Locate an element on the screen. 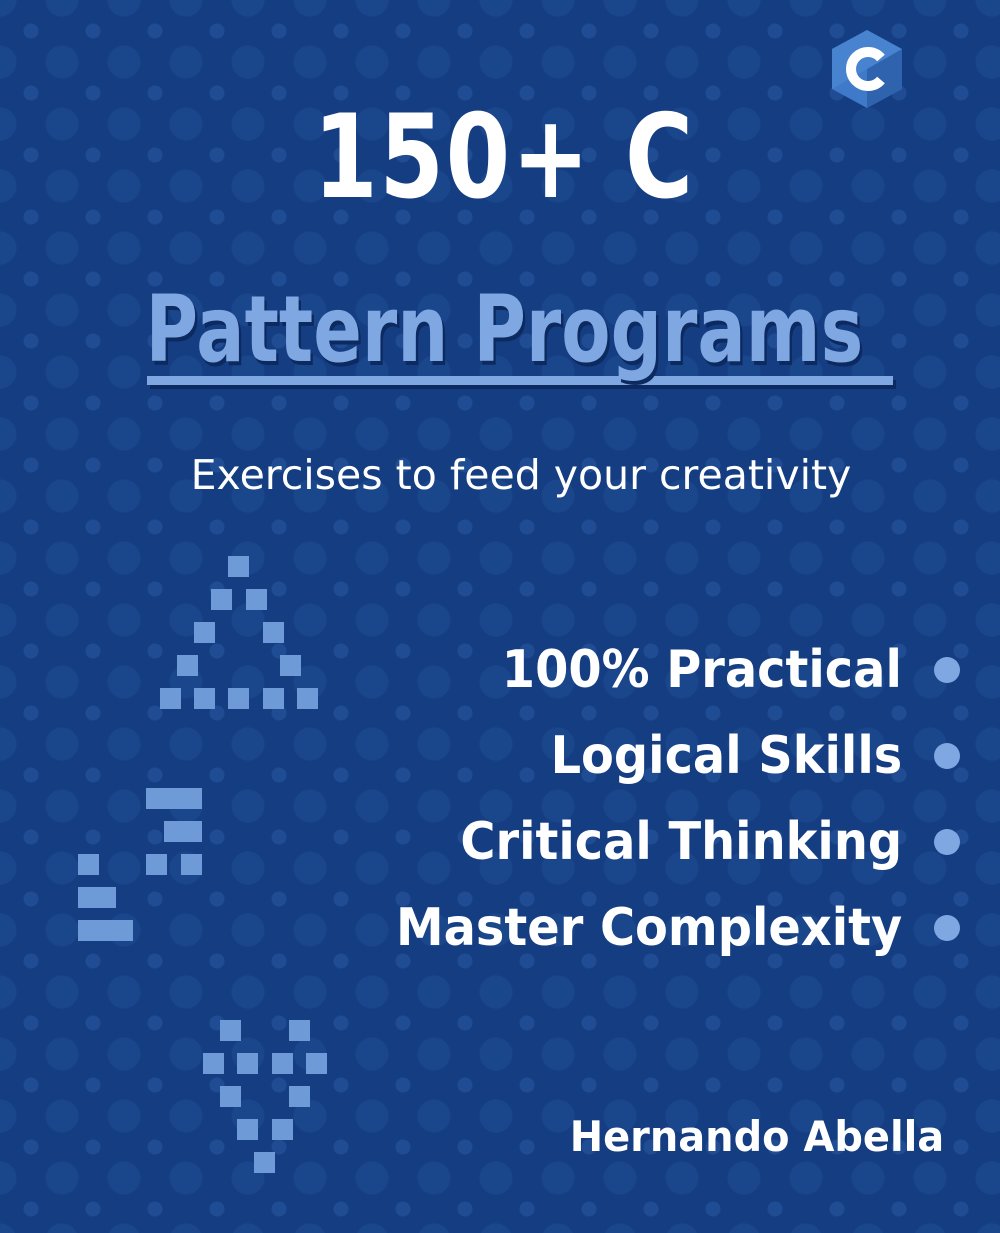 The height and width of the screenshot is (1233, 1000). feature-item: Critical Thinking is located at coordinates (691, 842).